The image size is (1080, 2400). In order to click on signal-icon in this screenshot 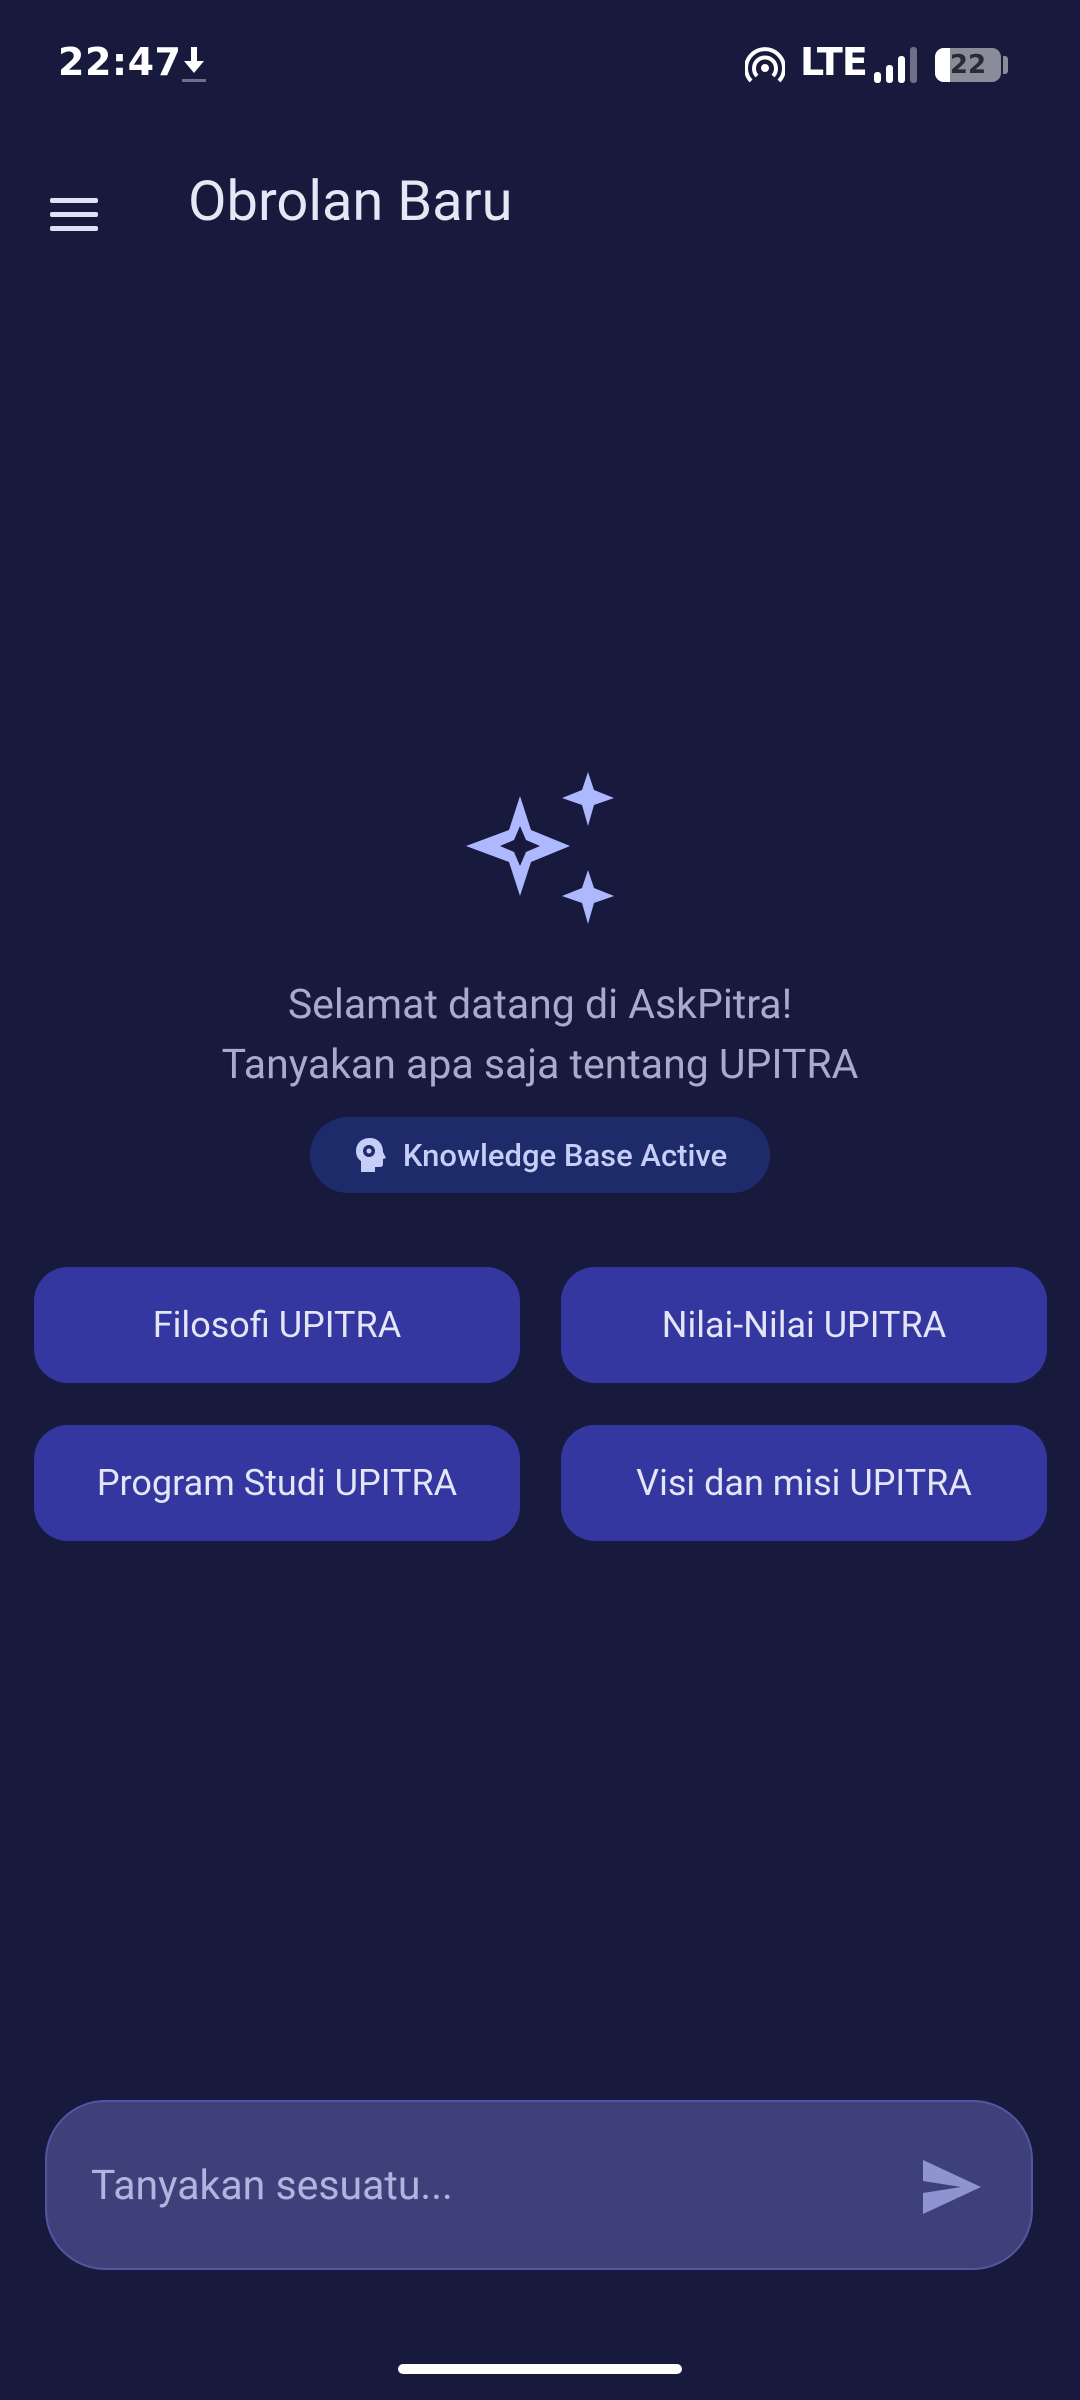, I will do `click(895, 65)`.